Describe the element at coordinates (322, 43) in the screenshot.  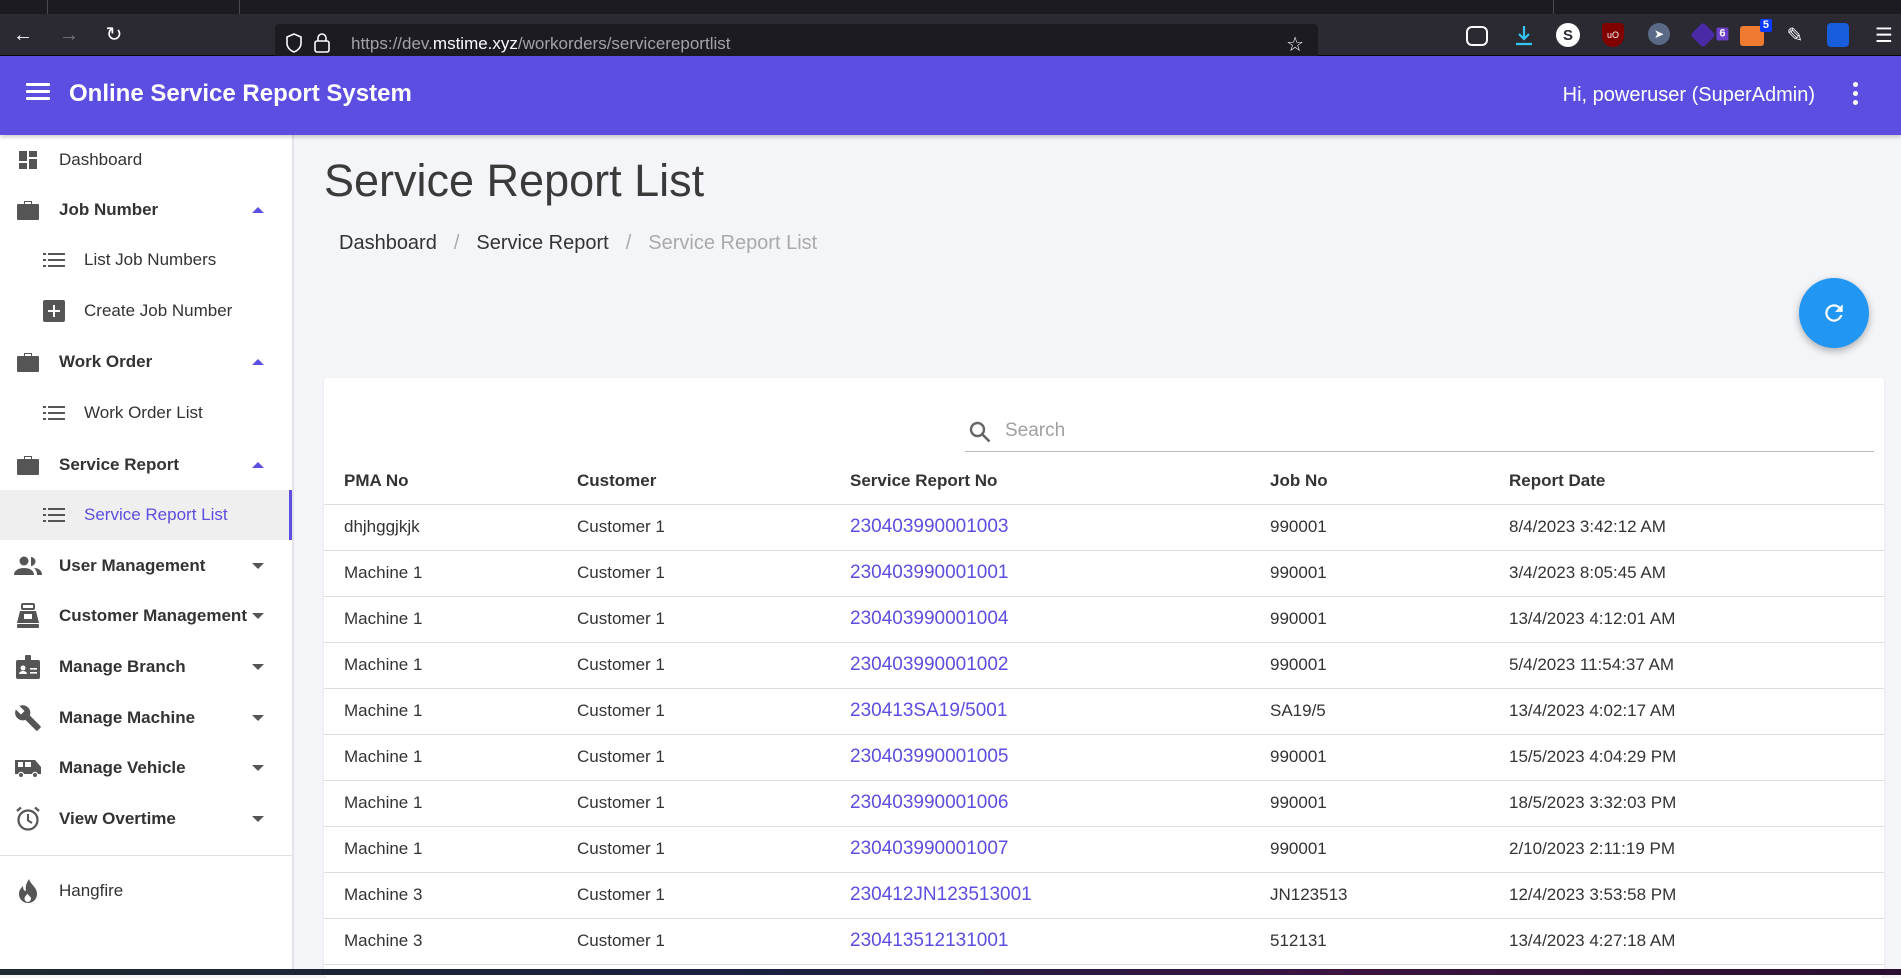
I see `lock-icon` at that location.